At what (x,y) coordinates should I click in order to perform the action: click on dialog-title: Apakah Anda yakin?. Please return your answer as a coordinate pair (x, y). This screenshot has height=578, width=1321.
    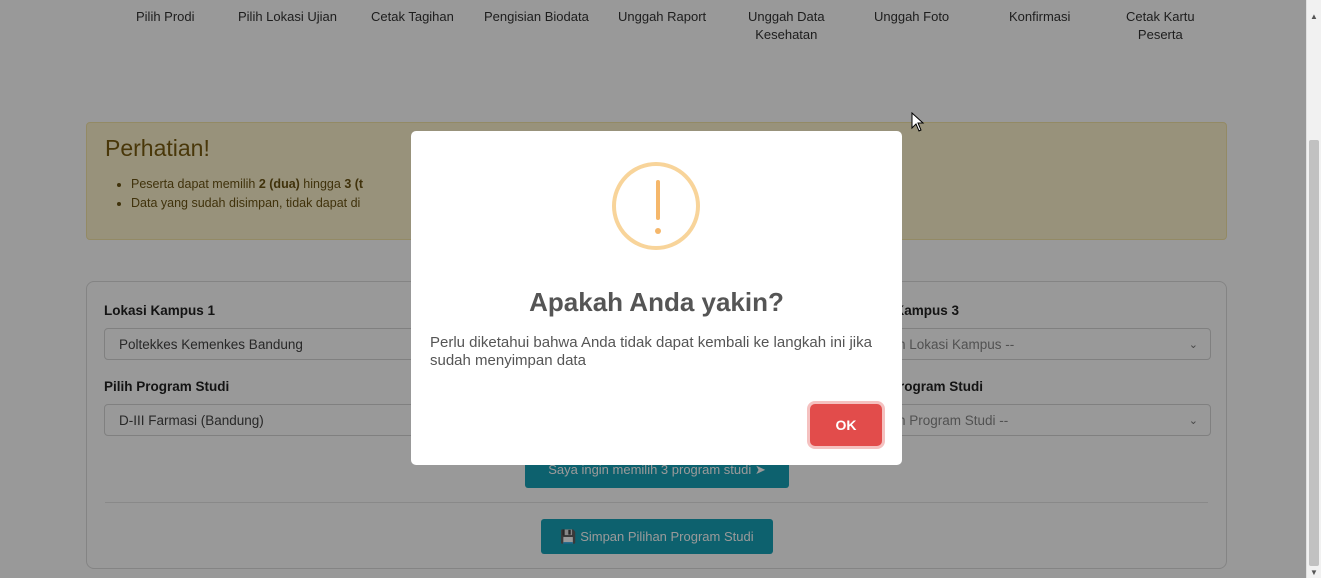
    Looking at the image, I should click on (656, 302).